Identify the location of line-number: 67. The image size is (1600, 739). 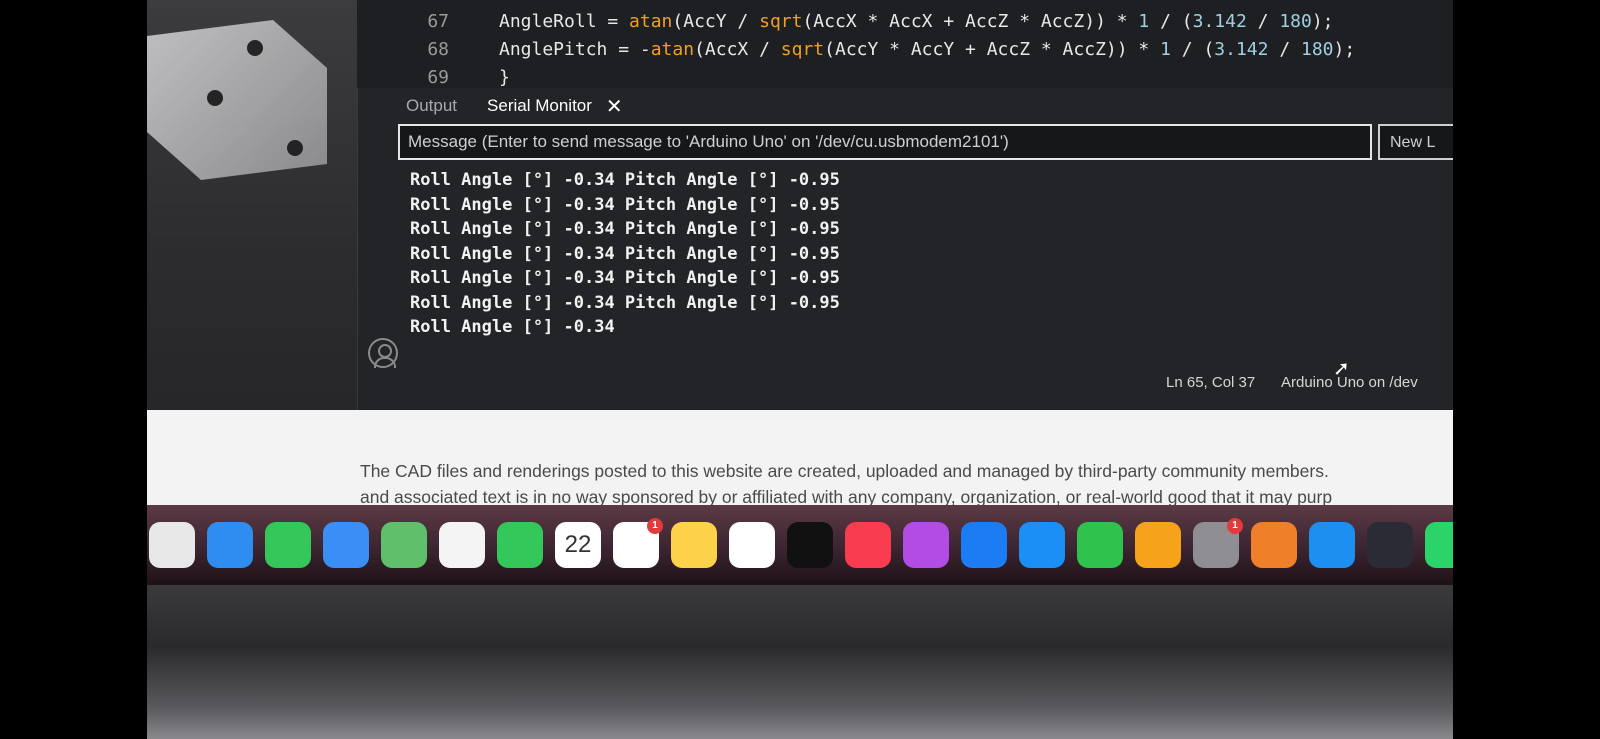
(438, 21).